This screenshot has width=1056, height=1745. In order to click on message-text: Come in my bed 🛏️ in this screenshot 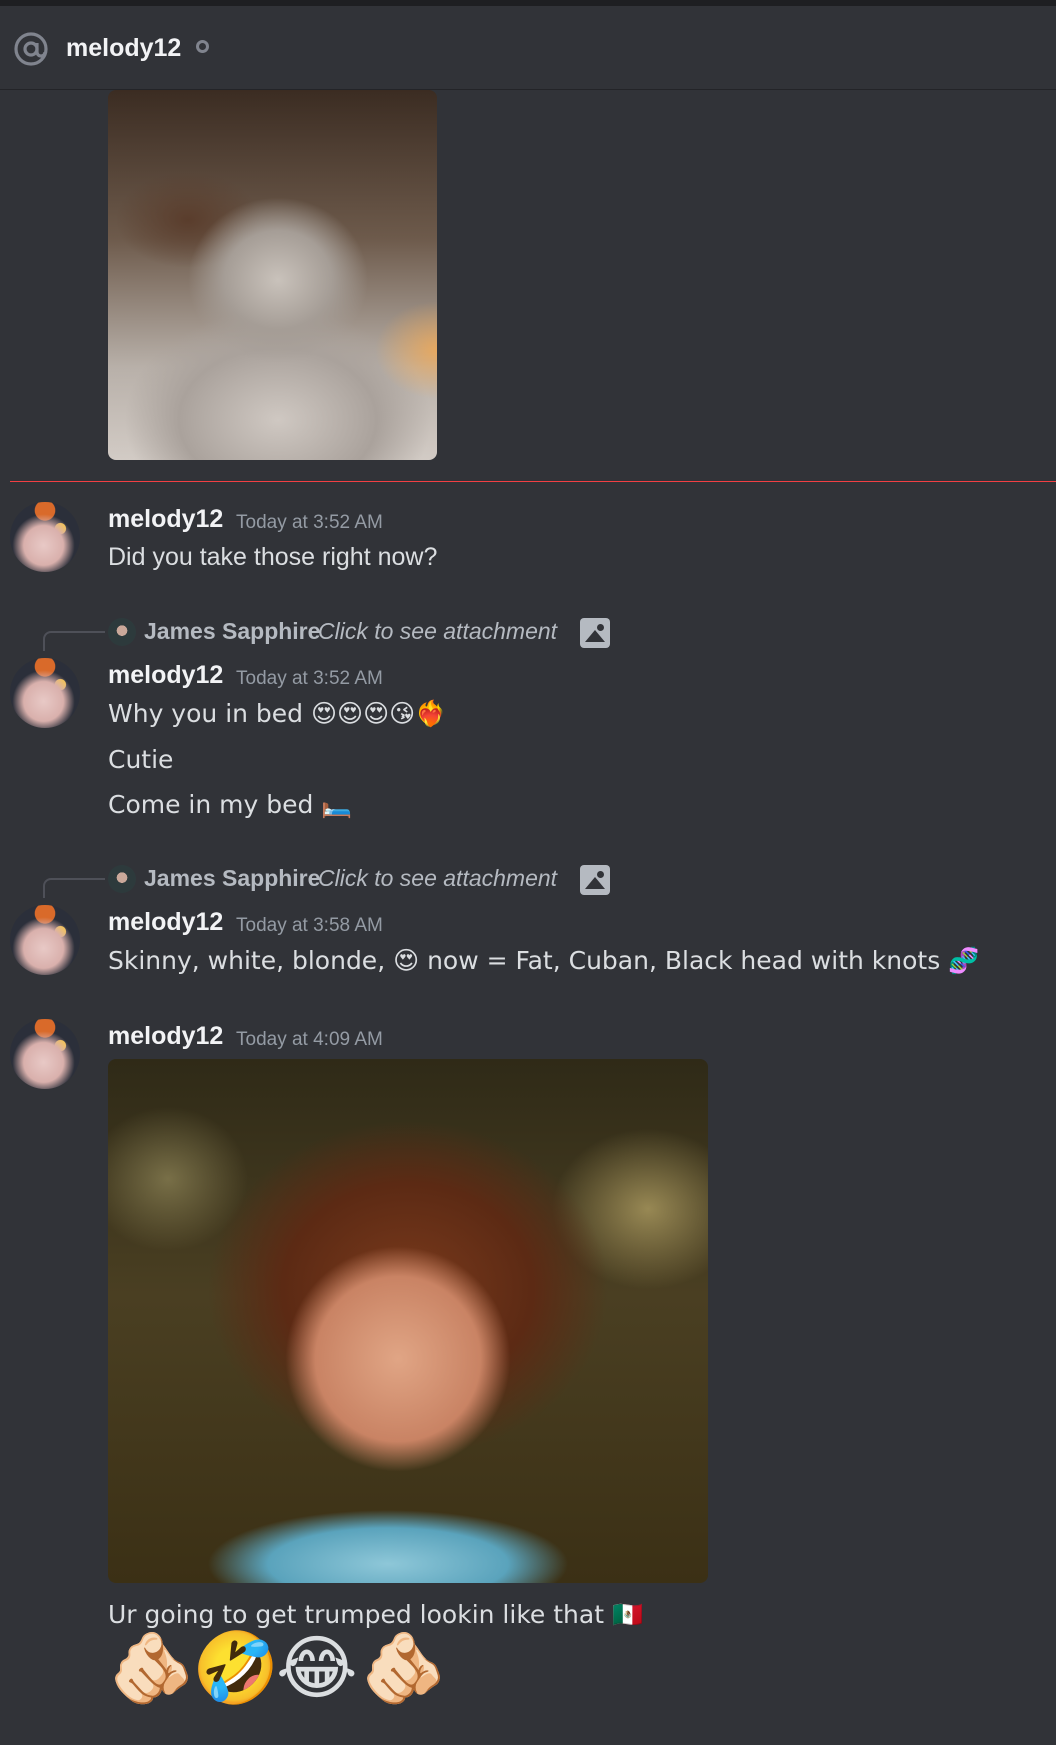, I will do `click(230, 804)`.